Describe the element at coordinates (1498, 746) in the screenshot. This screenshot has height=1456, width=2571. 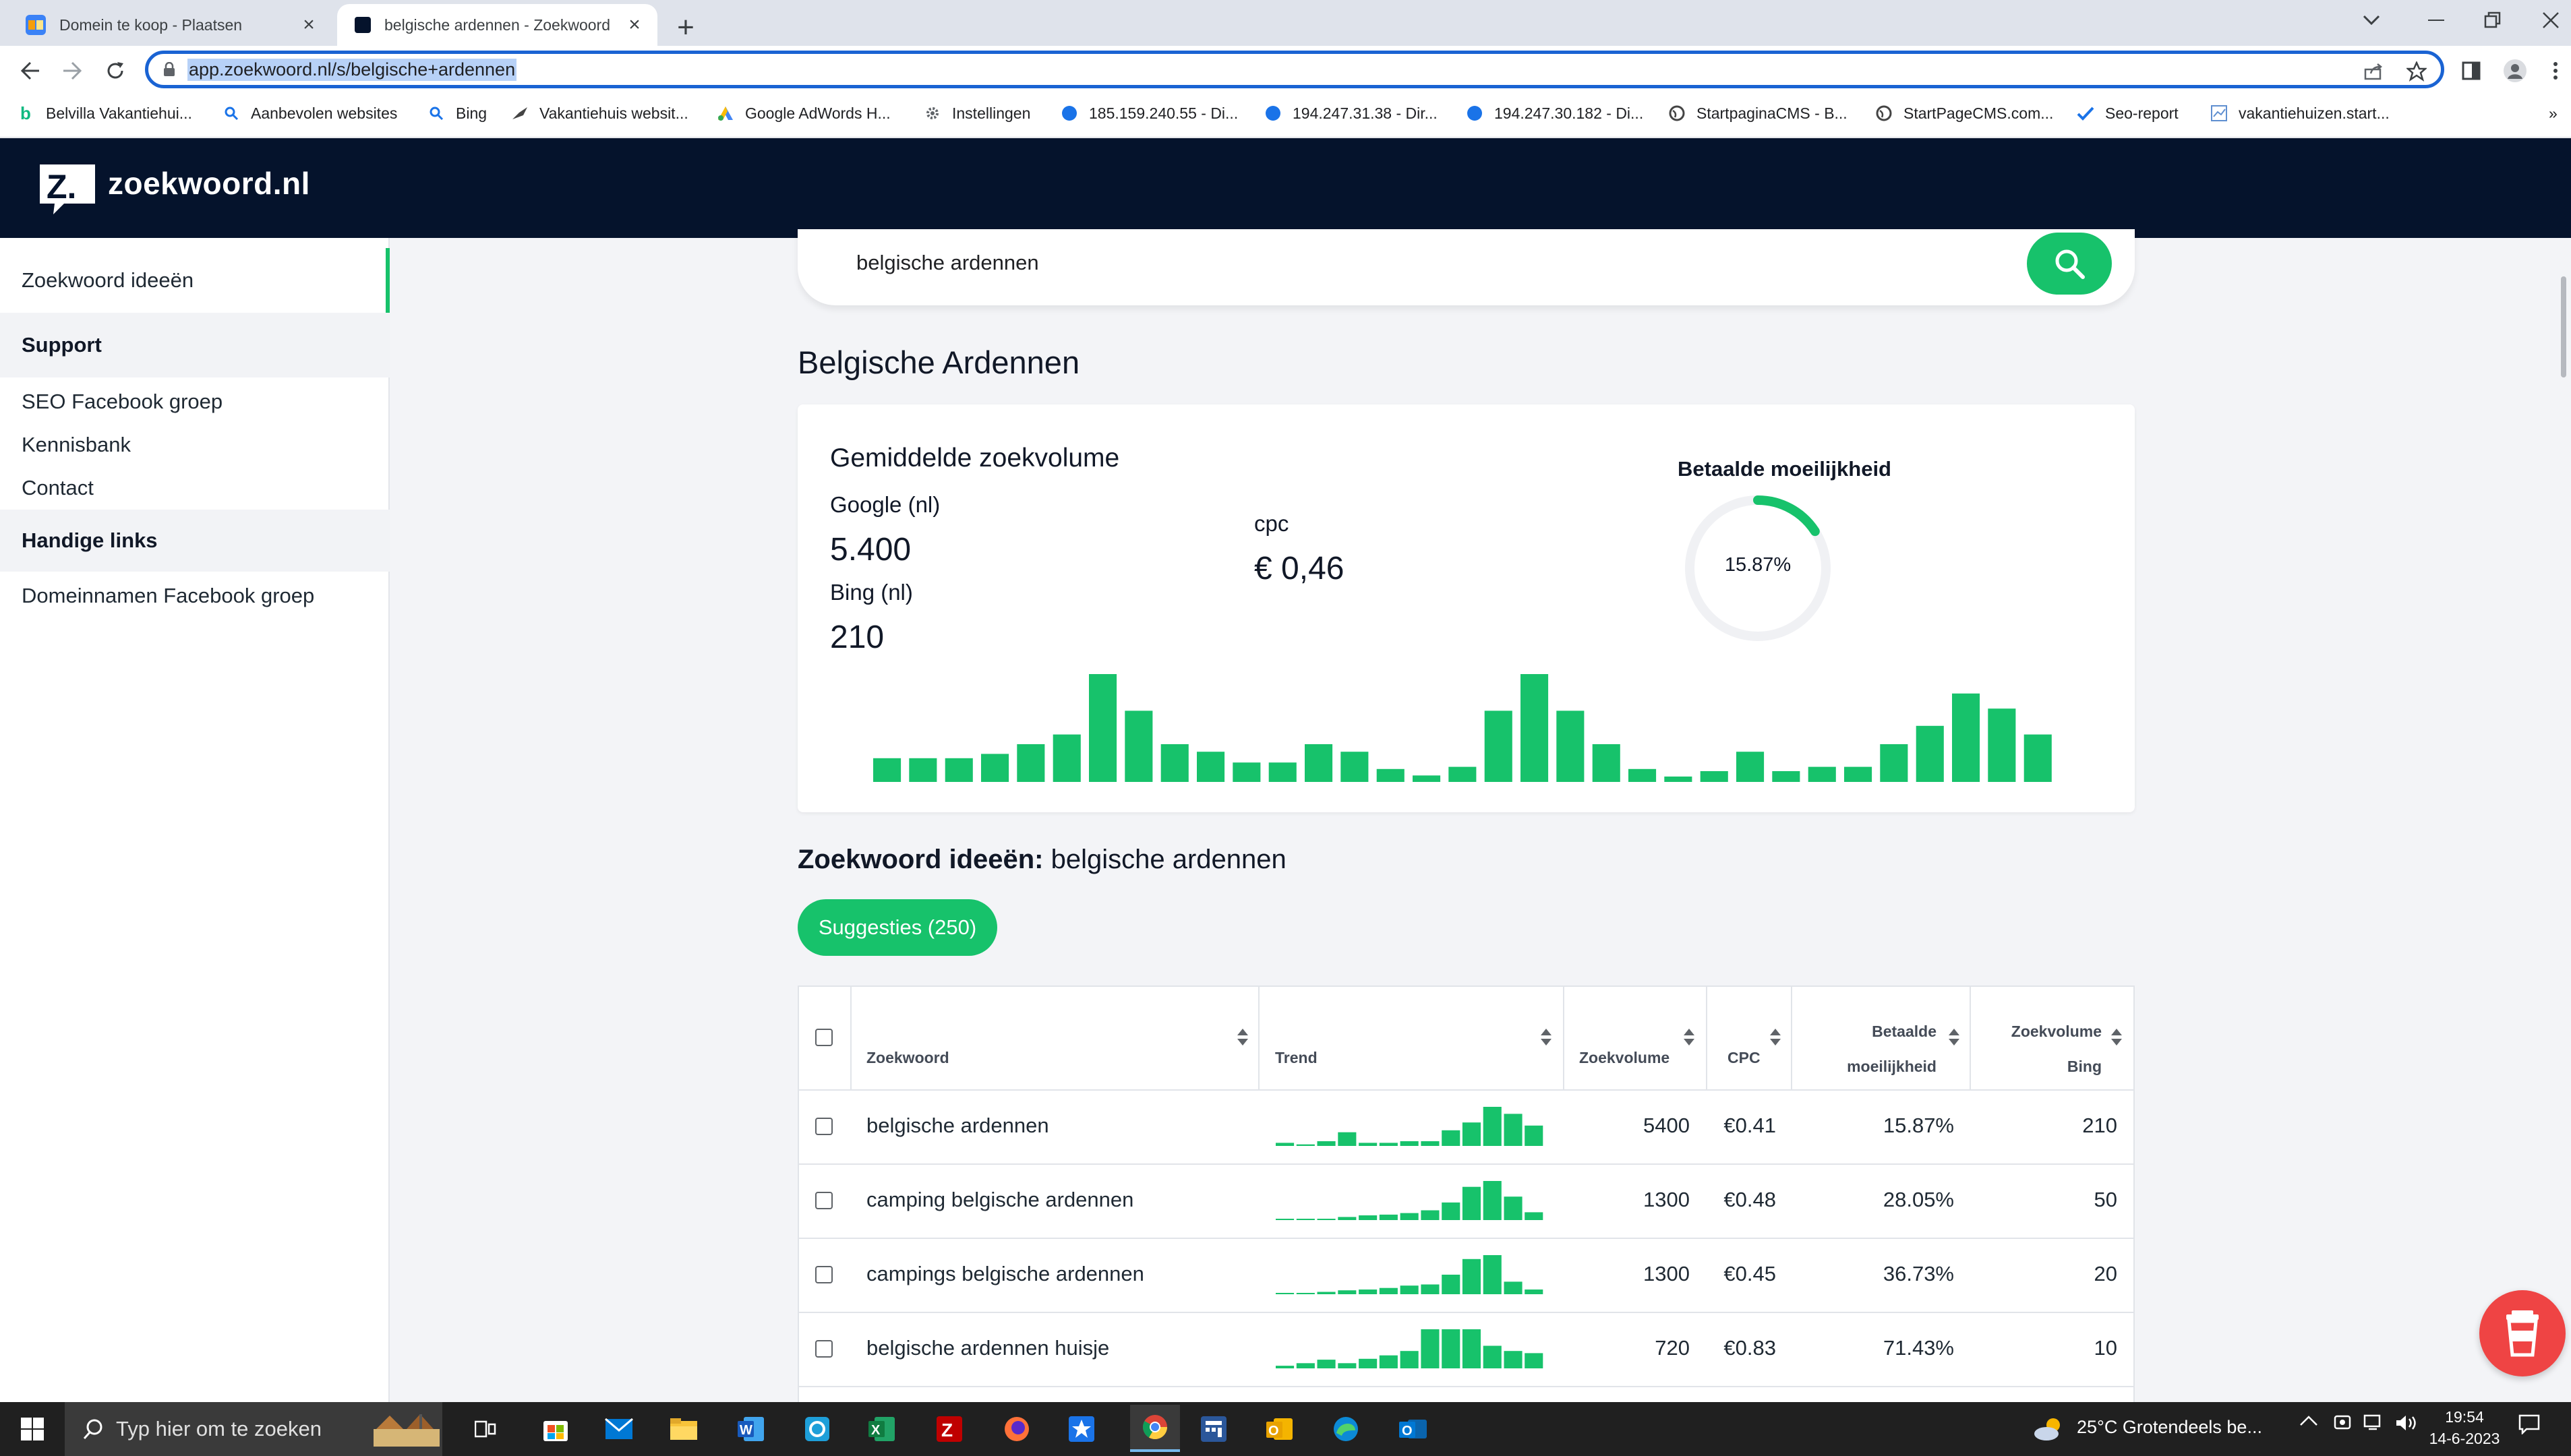
I see `volume-bar` at that location.